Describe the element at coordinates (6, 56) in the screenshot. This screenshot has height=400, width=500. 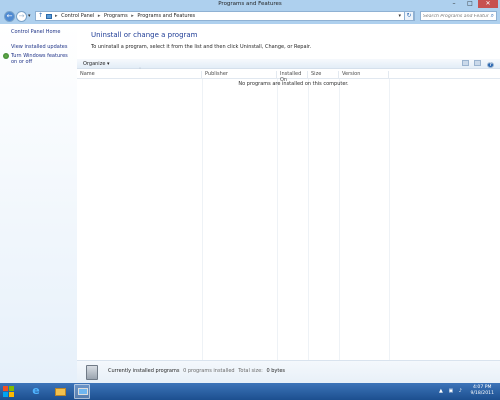
I see `windows-features-icon` at that location.